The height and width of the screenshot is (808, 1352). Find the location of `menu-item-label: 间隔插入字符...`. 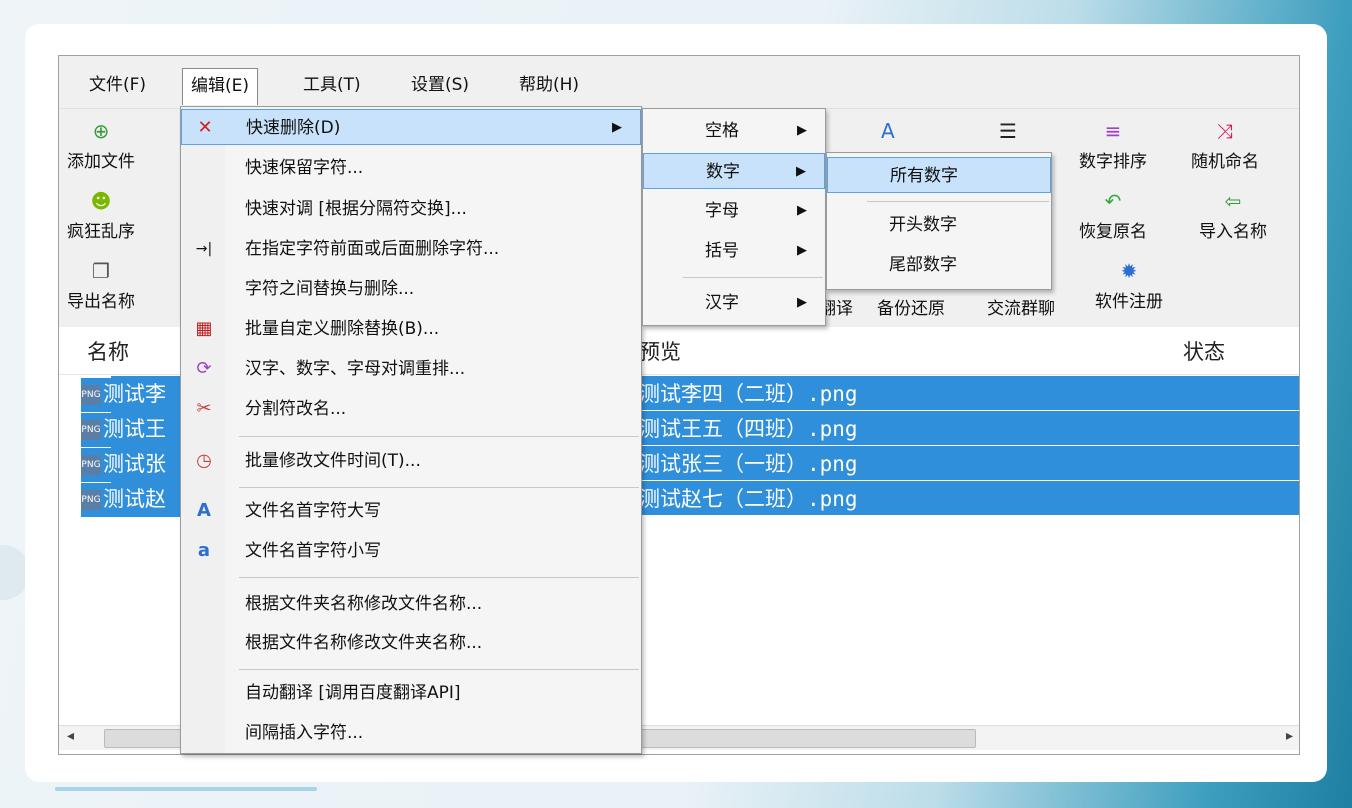

menu-item-label: 间隔插入字符... is located at coordinates (304, 733).